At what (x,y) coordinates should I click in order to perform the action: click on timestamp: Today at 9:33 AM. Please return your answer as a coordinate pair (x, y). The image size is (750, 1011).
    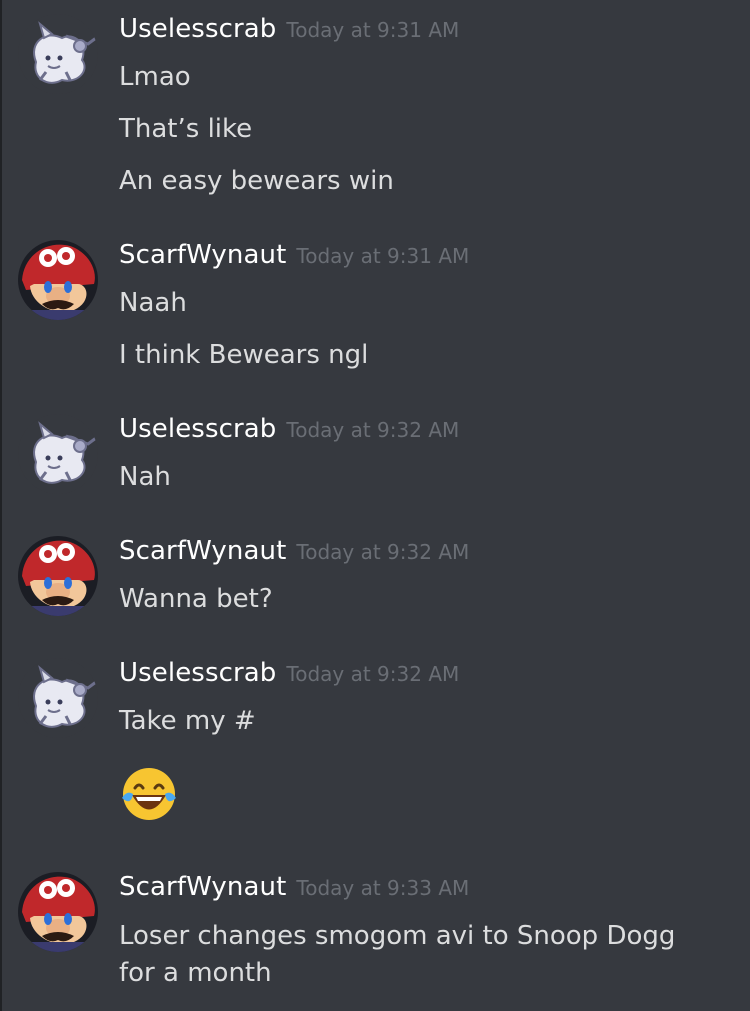
    Looking at the image, I should click on (383, 888).